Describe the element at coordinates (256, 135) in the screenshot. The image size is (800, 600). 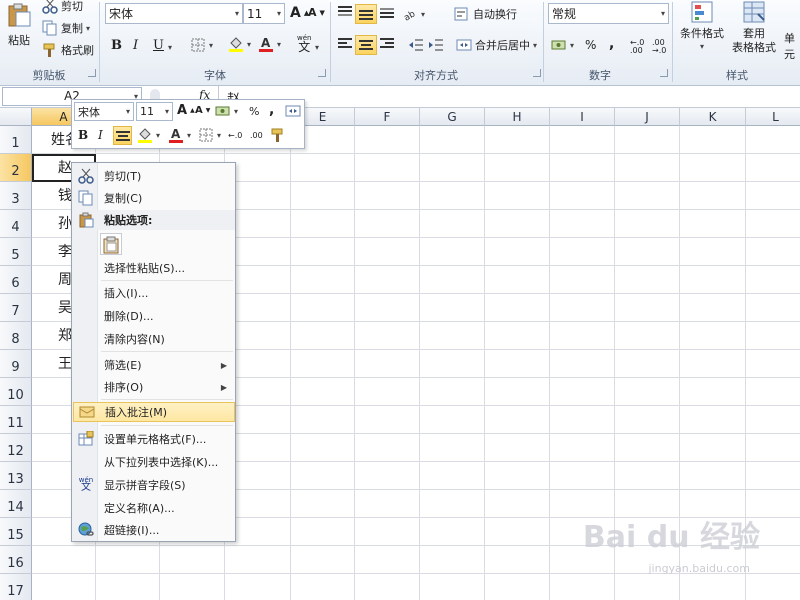
I see `mini-decrease-decimal-button: .00` at that location.